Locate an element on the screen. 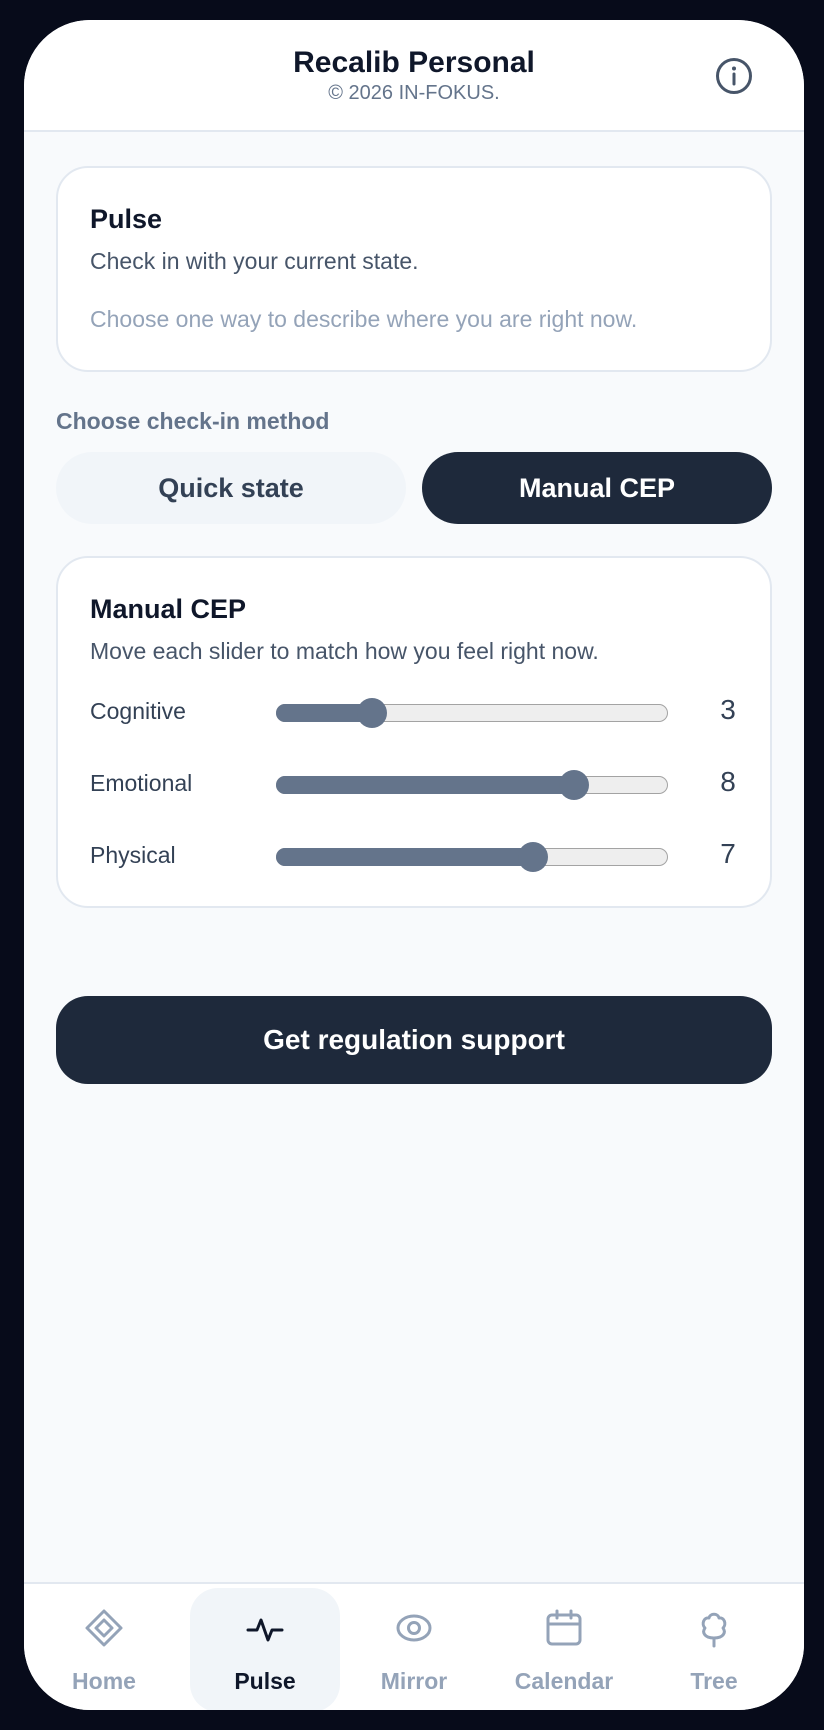 This screenshot has height=1730, width=824. bottom-nav: Home Pulse Mirror Calendar Tree is located at coordinates (414, 1646).